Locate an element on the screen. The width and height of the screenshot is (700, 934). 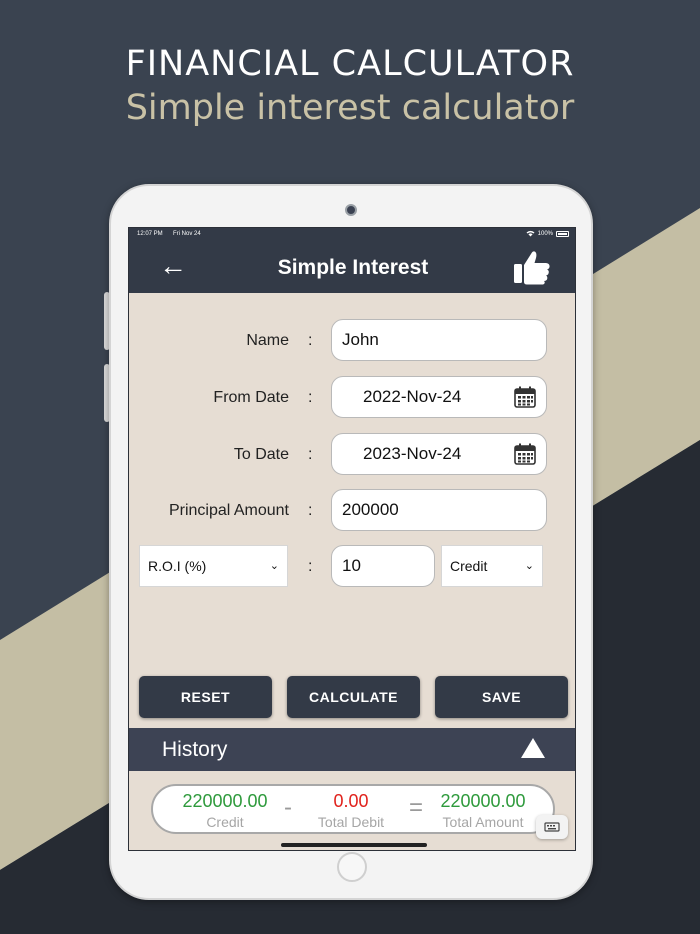
camera-icon is located at coordinates (351, 210).